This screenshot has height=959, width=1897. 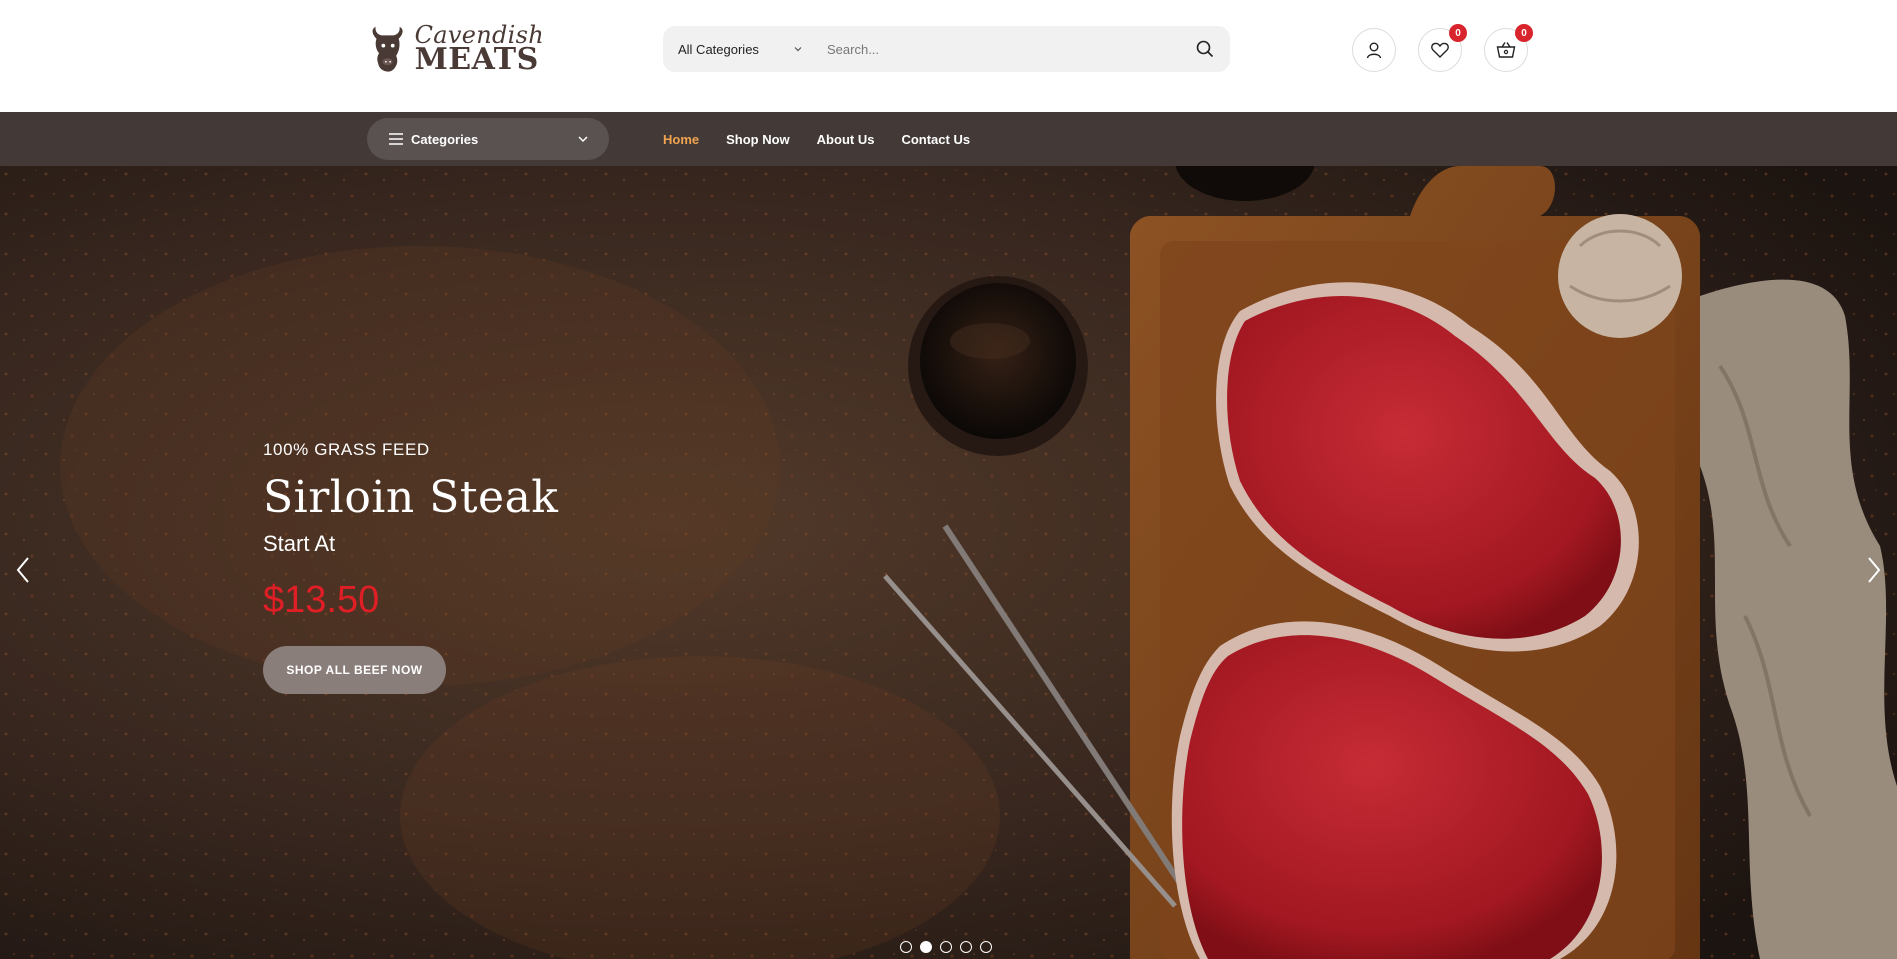 I want to click on wishlist-count-badge: 0, so click(x=1458, y=33).